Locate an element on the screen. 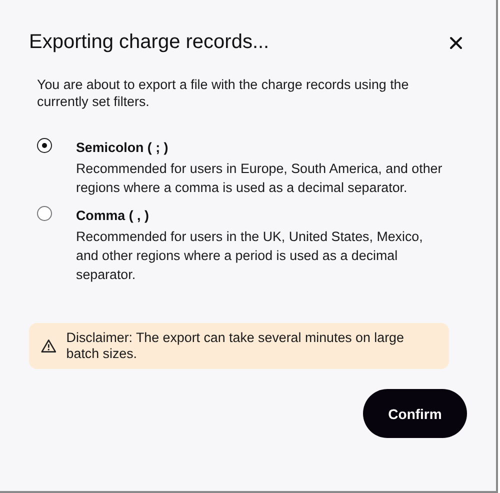 The image size is (500, 493). option-description: Recommended for users in the UK, United States, Mexico, and other regions where a period is used as a decimal separator. is located at coordinates (250, 256).